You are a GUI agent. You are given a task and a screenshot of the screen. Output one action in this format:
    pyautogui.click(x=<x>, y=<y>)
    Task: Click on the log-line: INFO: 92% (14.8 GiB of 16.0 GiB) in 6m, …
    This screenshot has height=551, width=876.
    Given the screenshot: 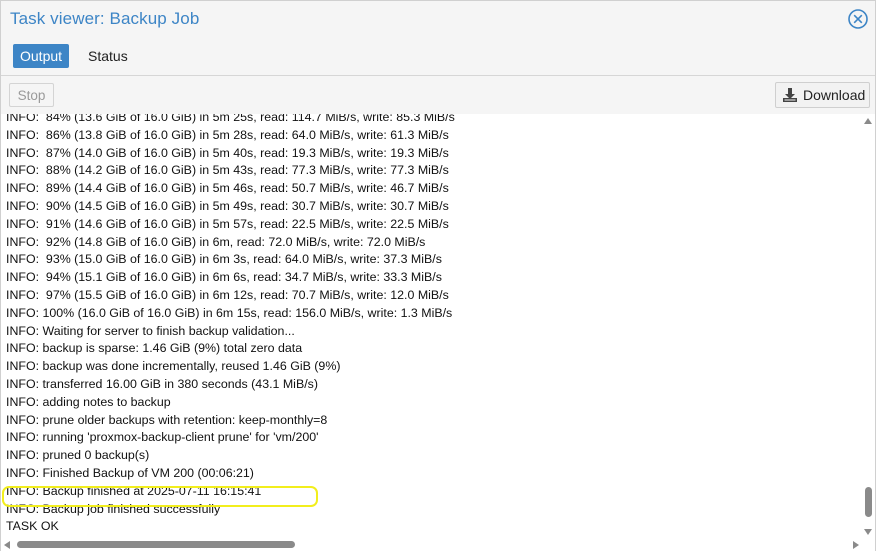 What is the action you would take?
    pyautogui.click(x=216, y=241)
    